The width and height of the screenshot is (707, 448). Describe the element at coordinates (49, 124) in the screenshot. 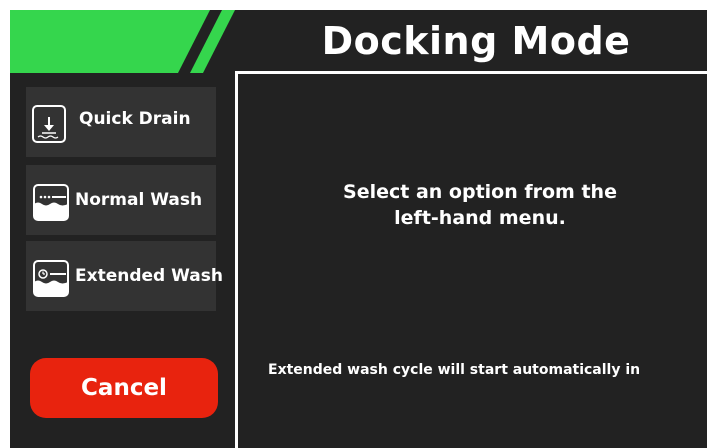

I see `drain-icon` at that location.